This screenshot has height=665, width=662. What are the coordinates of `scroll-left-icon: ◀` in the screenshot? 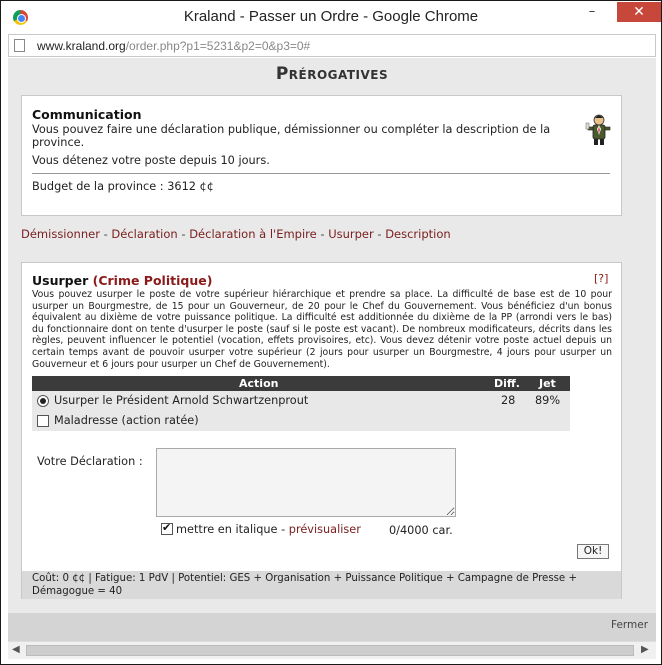 It's located at (16, 649).